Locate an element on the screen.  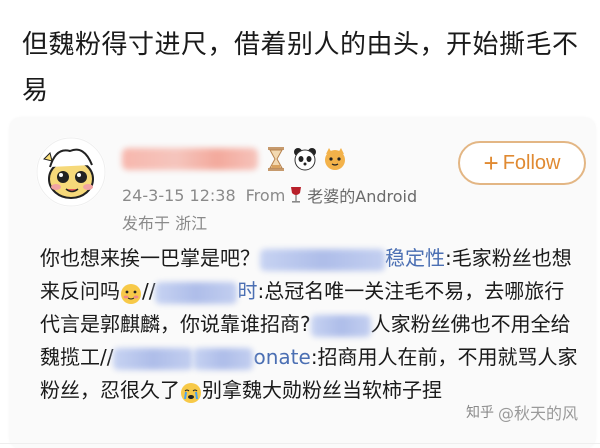
hourglass-icon is located at coordinates (276, 161).